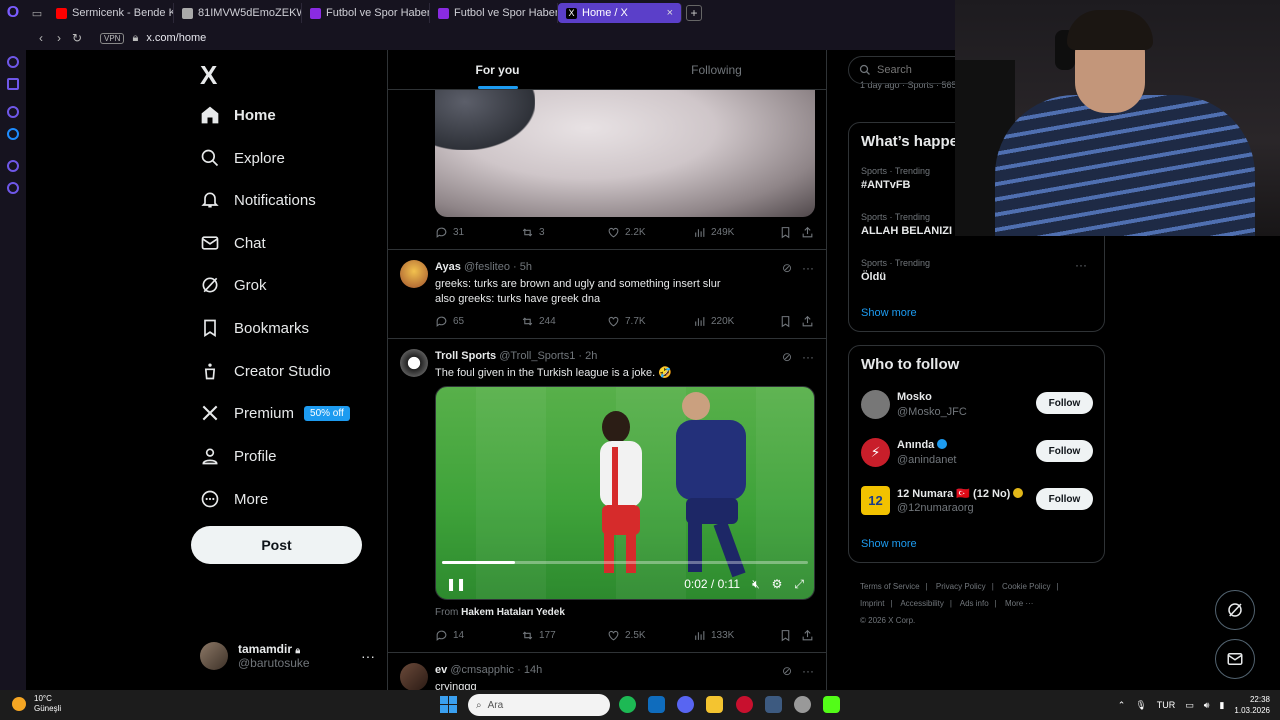 The width and height of the screenshot is (1280, 720). What do you see at coordinates (238, 13) in the screenshot?
I see `browser-tab: 81IMVW5dEmoZEKWY.mp` at bounding box center [238, 13].